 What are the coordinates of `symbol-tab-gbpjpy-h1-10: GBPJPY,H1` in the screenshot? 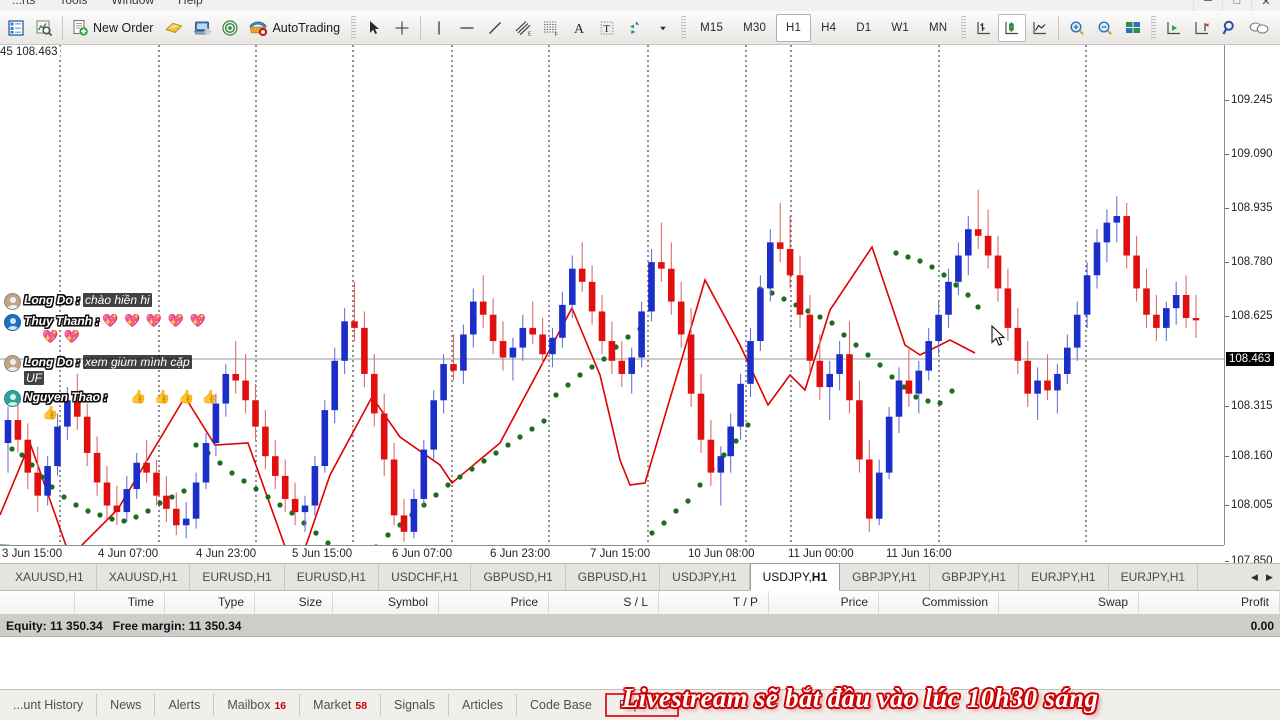 It's located at (975, 577).